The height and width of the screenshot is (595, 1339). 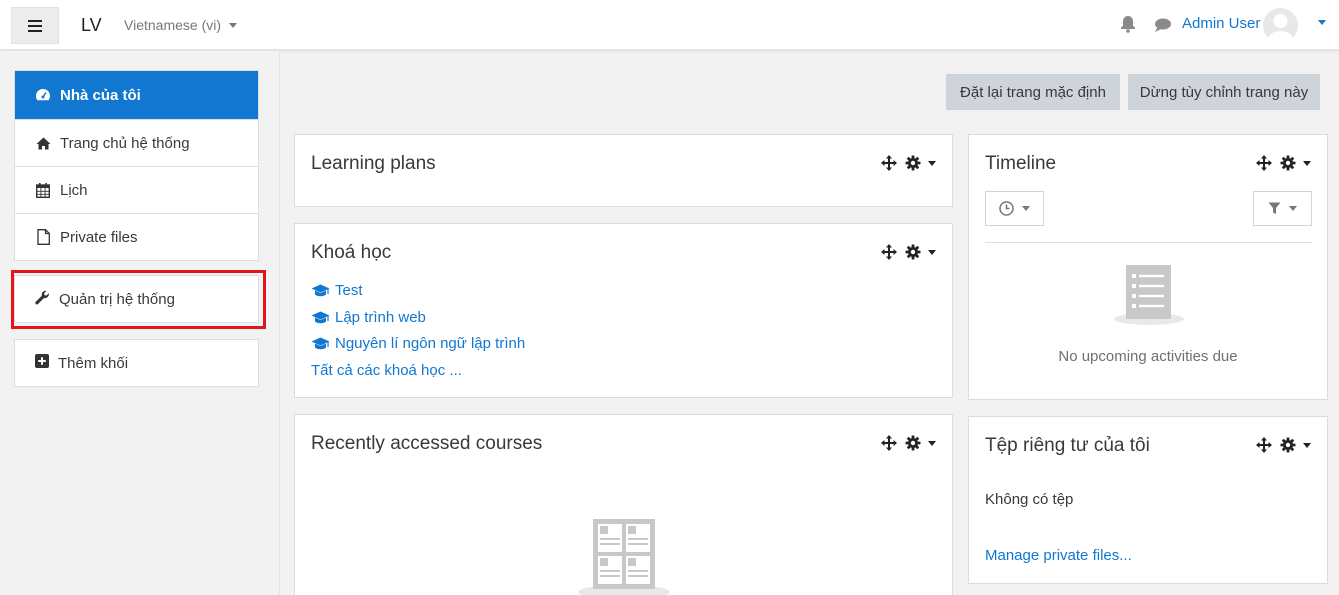 What do you see at coordinates (93, 363) in the screenshot?
I see `nav-item-label: Thêm khối` at bounding box center [93, 363].